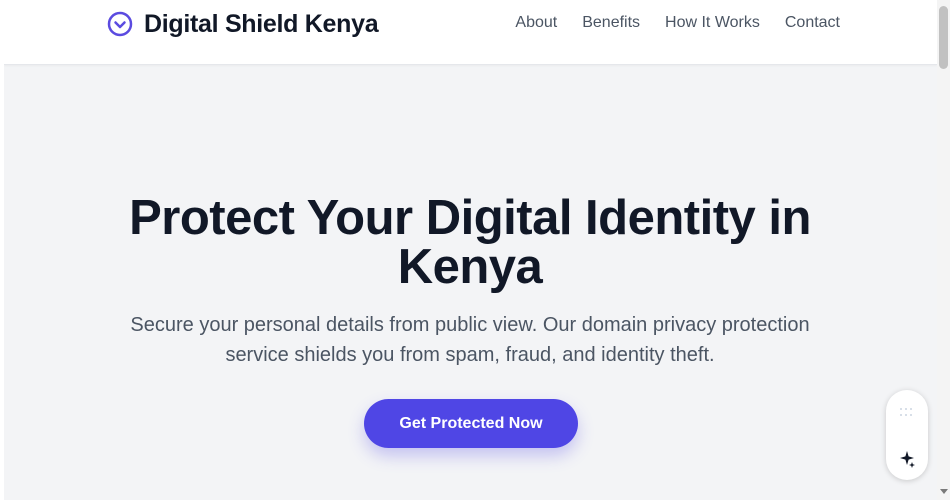 The height and width of the screenshot is (500, 950). I want to click on vertical-scrollbar, so click(943, 250).